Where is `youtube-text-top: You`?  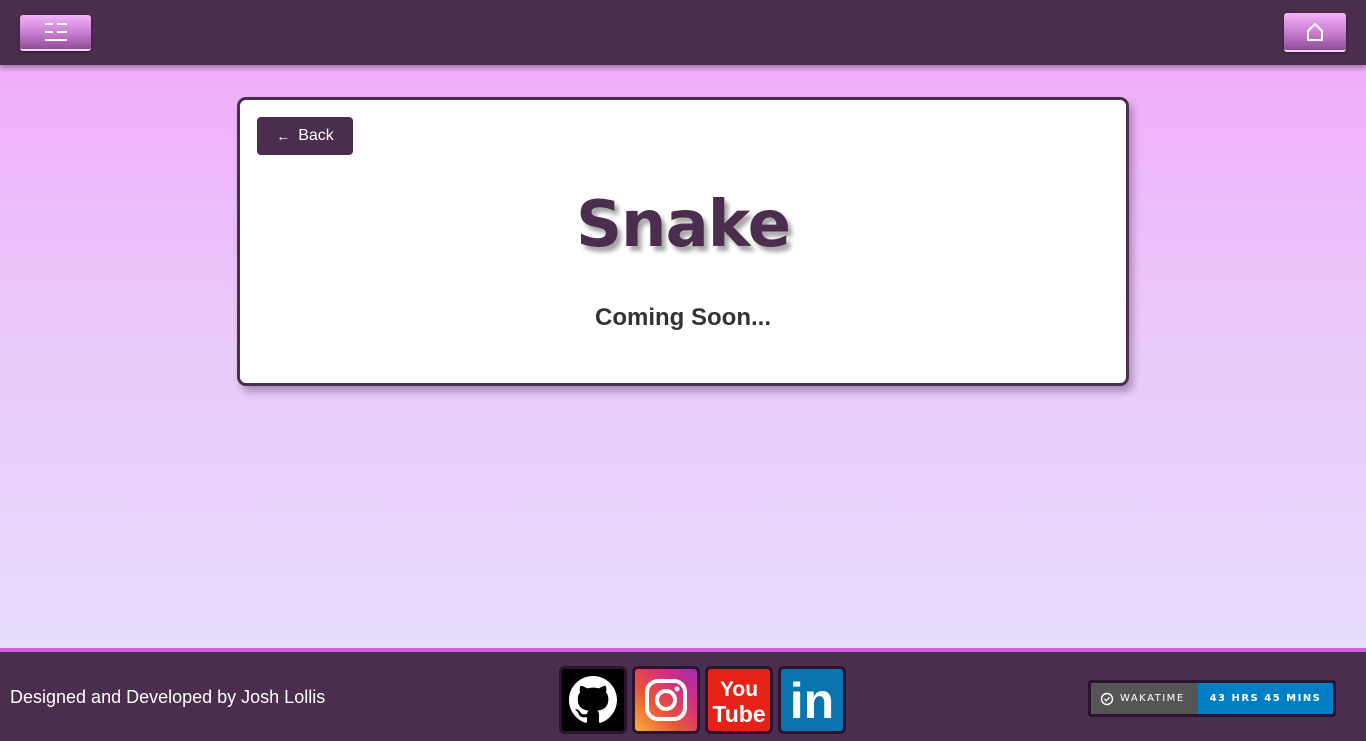 youtube-text-top: You is located at coordinates (739, 689).